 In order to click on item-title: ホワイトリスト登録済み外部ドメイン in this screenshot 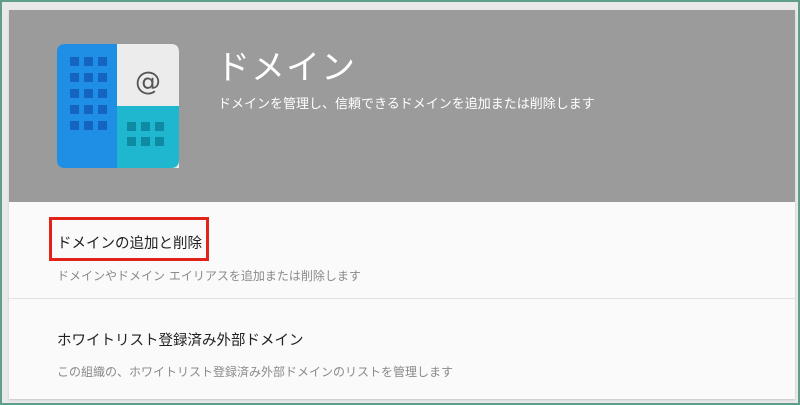, I will do `click(180, 339)`.